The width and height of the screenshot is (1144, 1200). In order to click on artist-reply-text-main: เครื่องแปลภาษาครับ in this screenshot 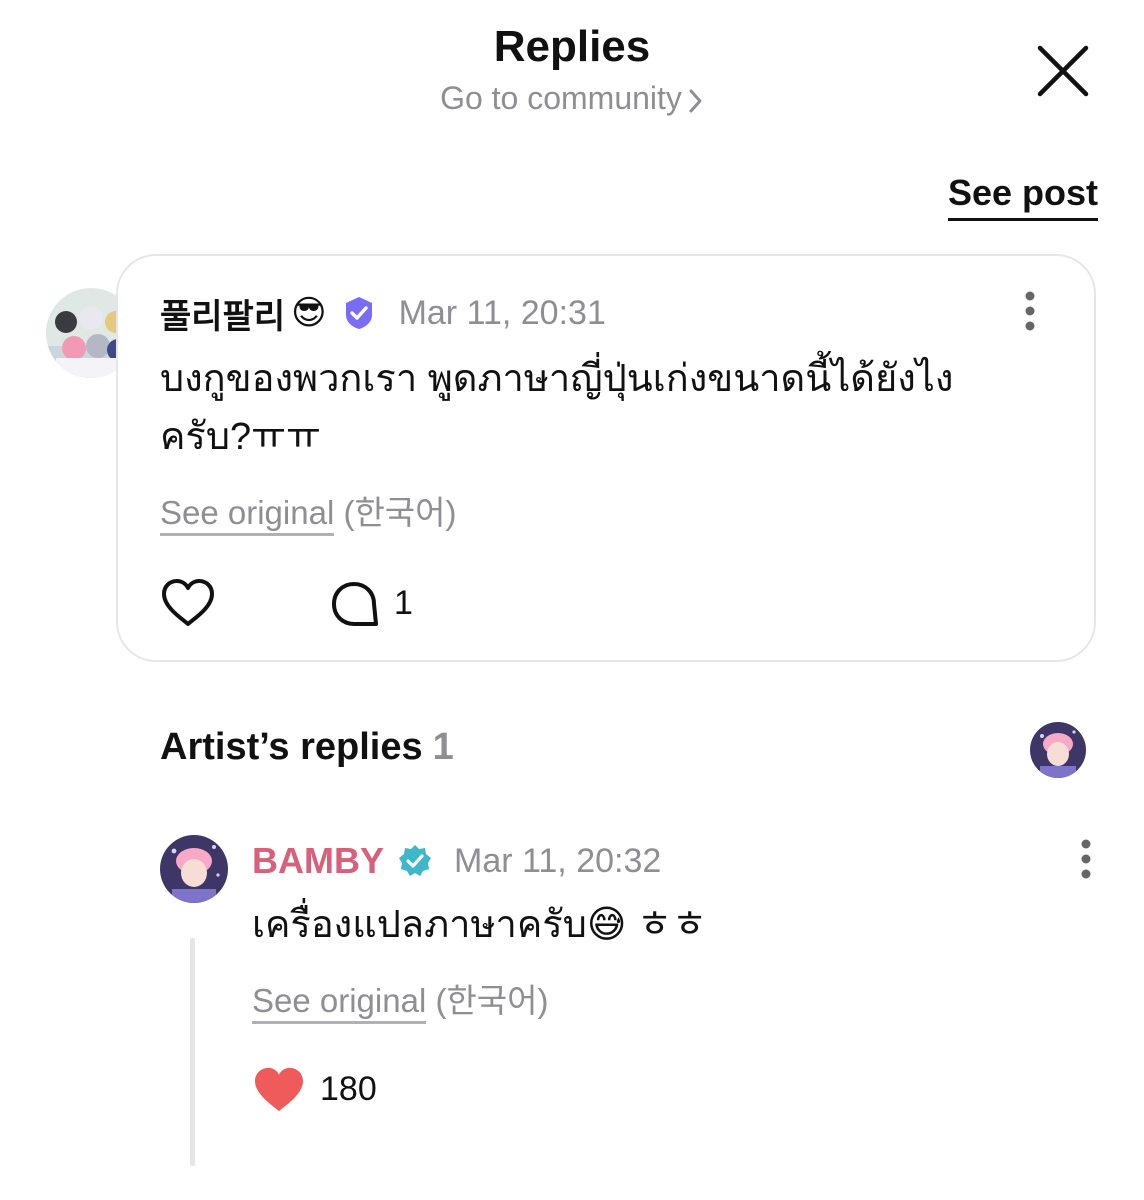, I will do `click(419, 925)`.